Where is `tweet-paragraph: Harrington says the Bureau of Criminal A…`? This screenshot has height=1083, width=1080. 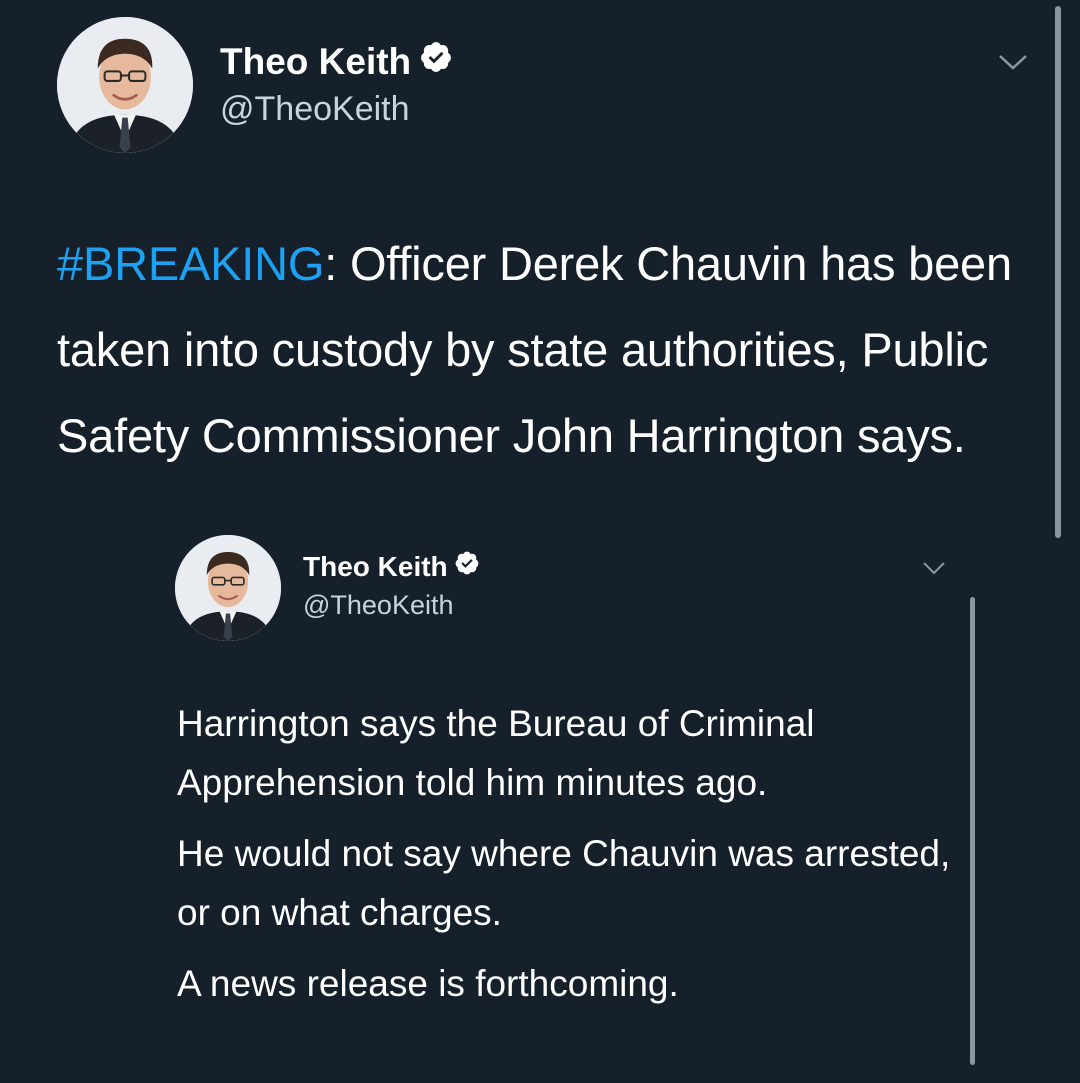
tweet-paragraph: Harrington says the Bureau of Criminal A… is located at coordinates (496, 753).